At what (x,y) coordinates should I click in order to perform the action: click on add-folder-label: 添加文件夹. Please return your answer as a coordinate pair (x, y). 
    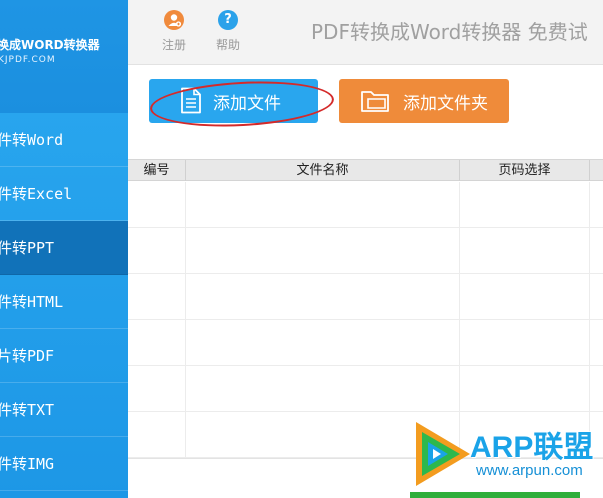
    Looking at the image, I should click on (445, 104).